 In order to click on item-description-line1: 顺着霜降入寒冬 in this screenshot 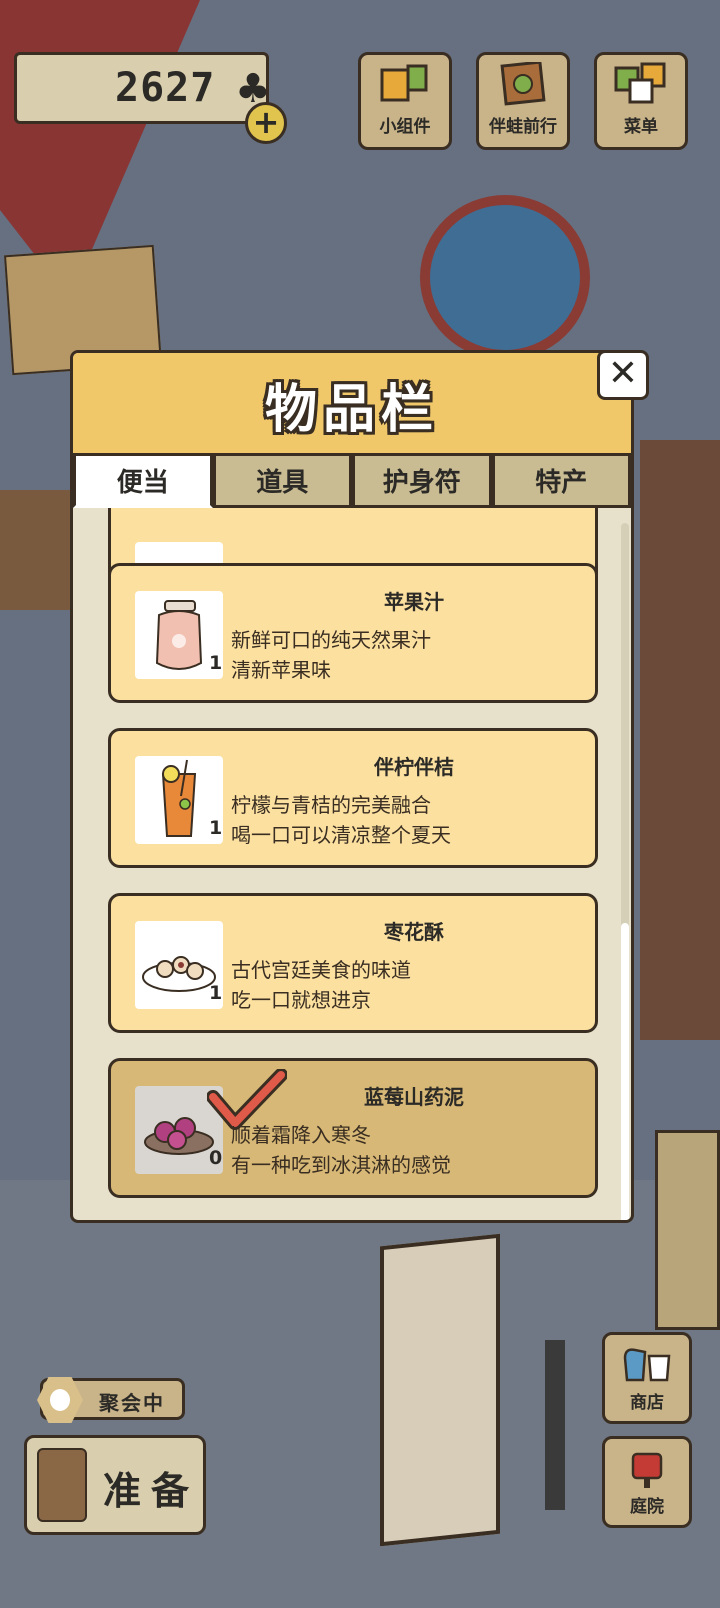, I will do `click(301, 1135)`.